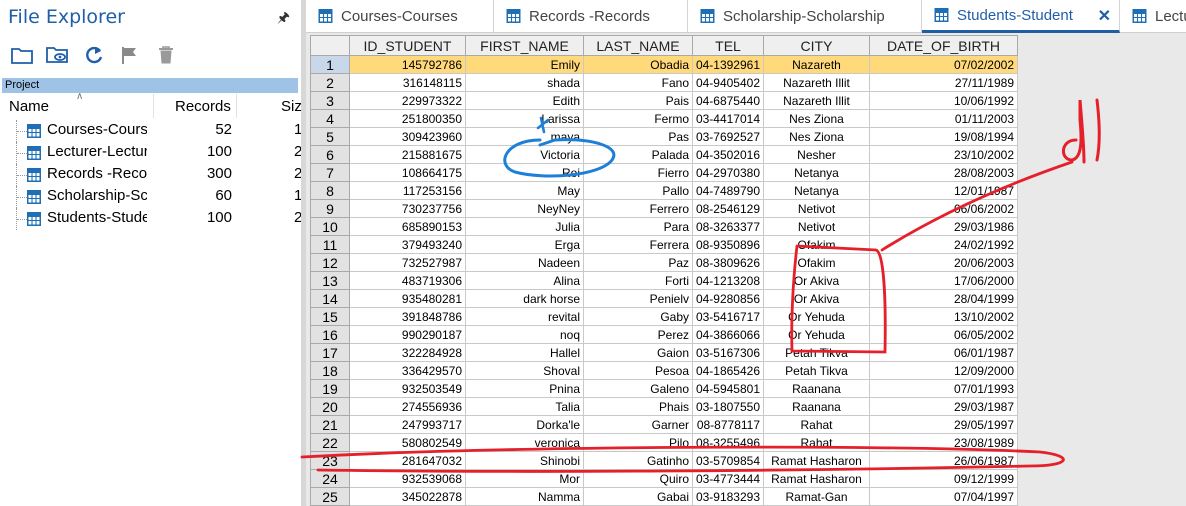 Image resolution: width=1186 pixels, height=506 pixels. What do you see at coordinates (407, 136) in the screenshot?
I see `cell-id-student: 309423960` at bounding box center [407, 136].